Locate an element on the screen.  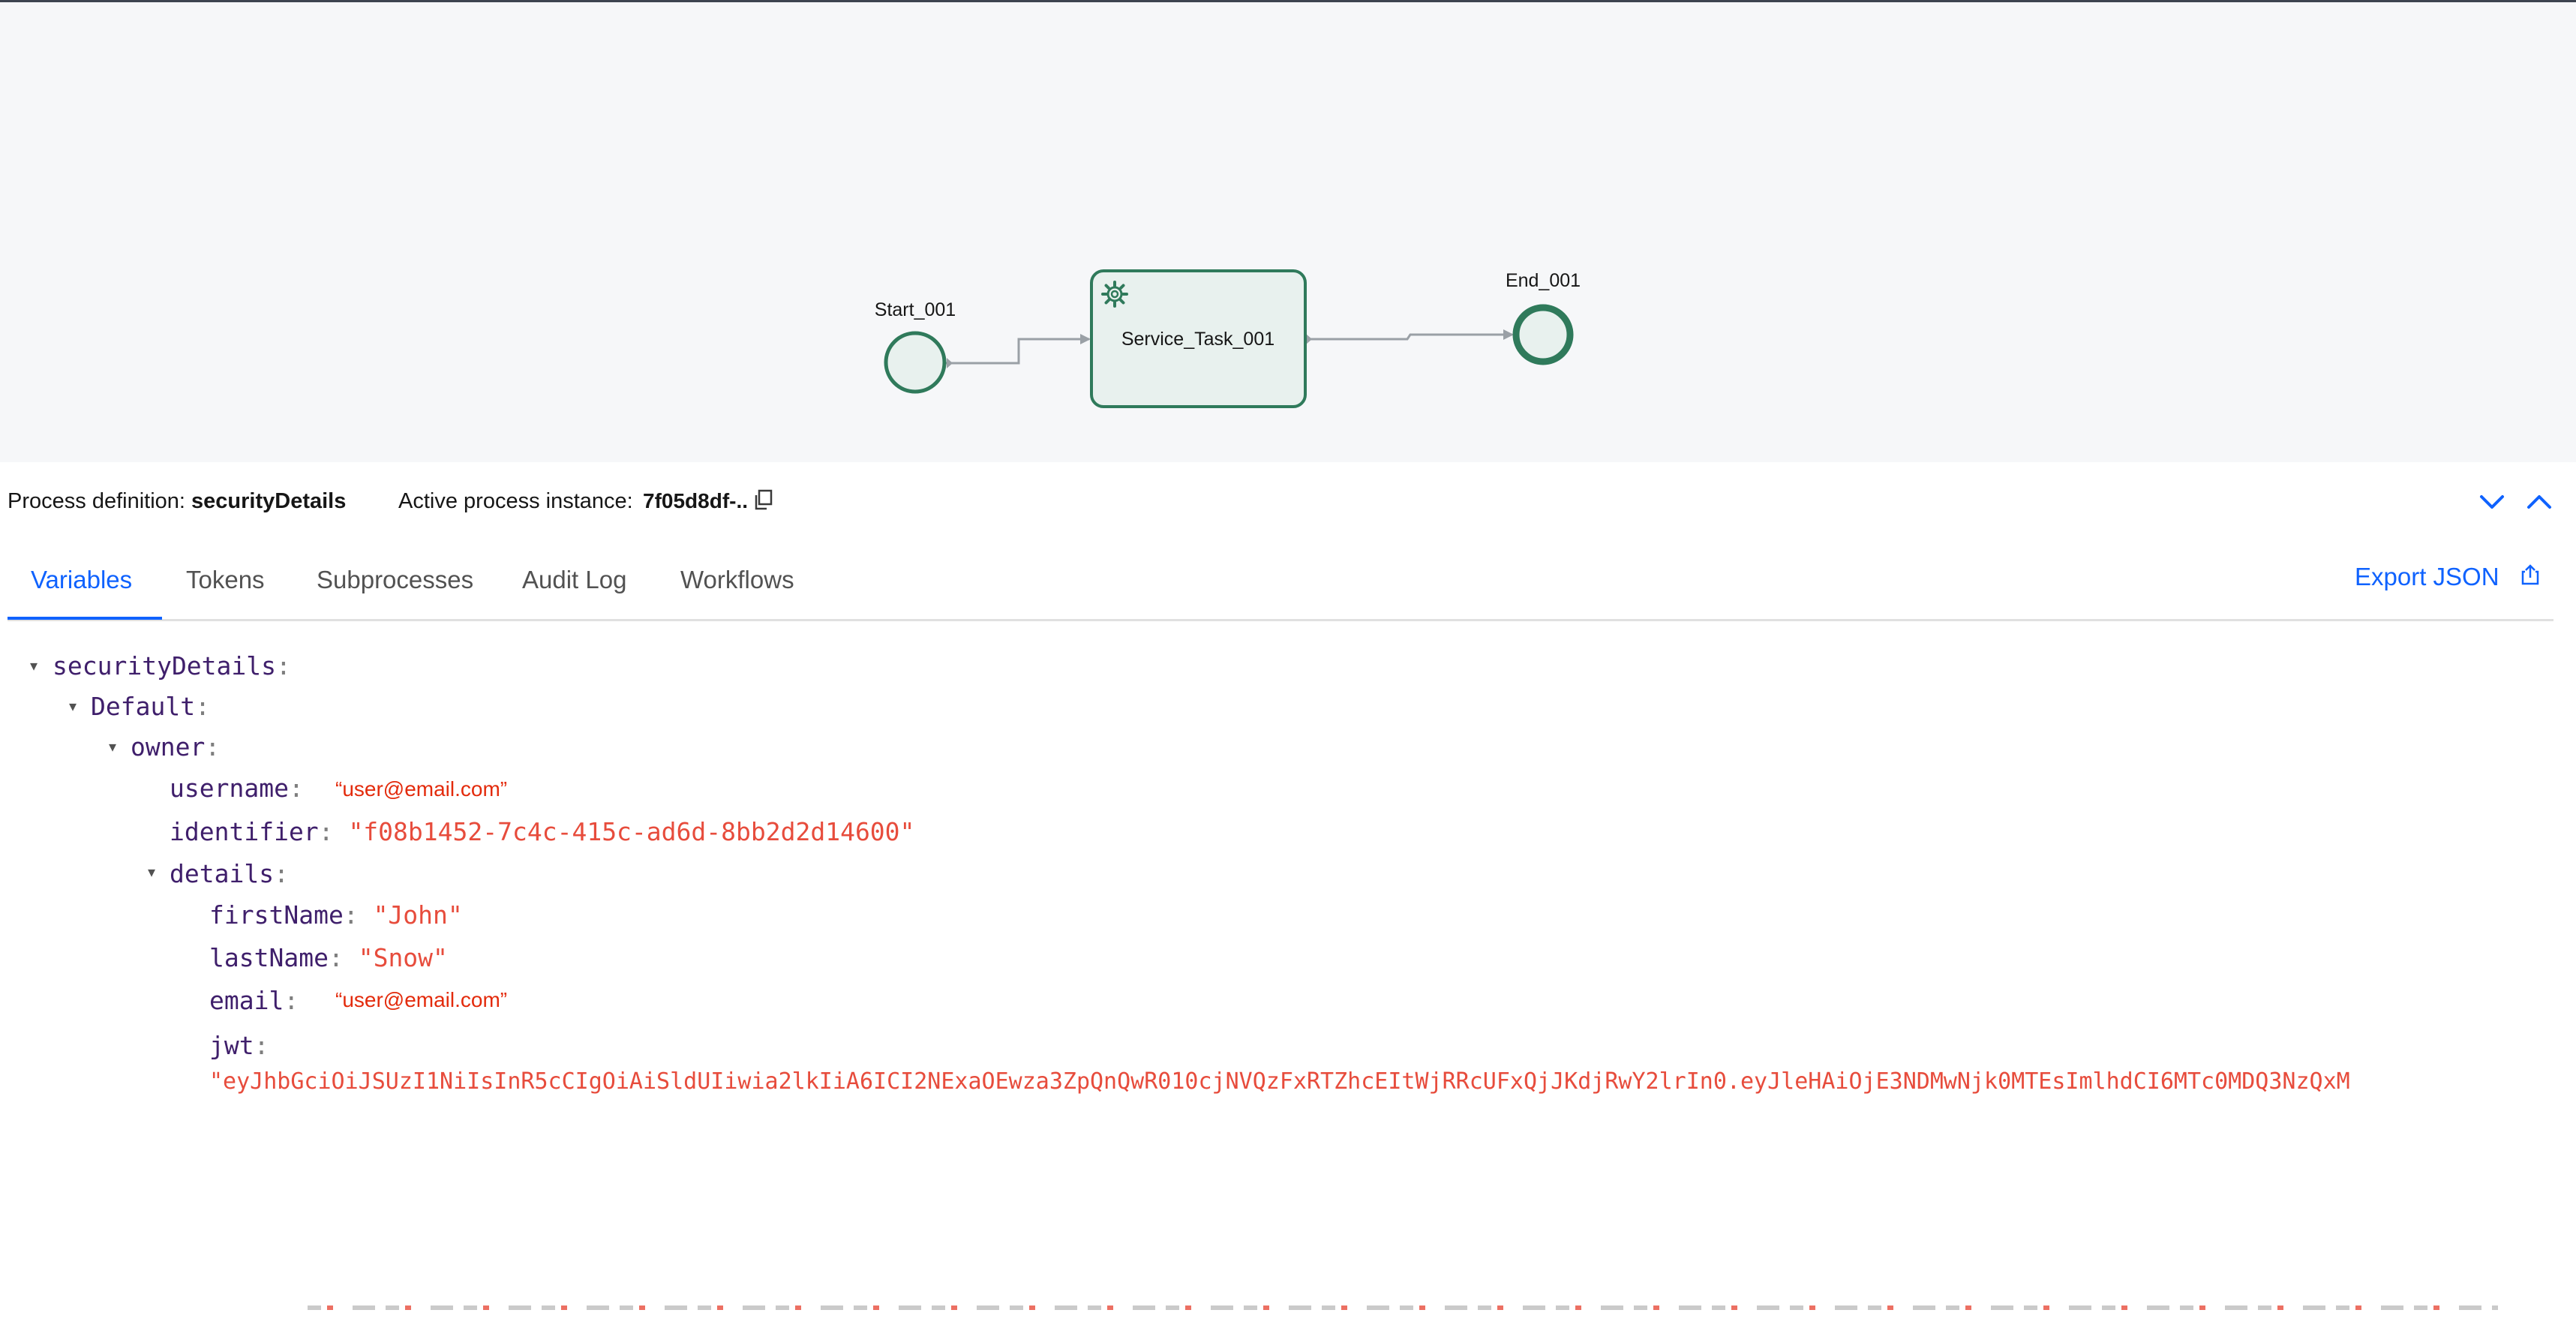
tree-node-owner: owner: is located at coordinates (175, 747).